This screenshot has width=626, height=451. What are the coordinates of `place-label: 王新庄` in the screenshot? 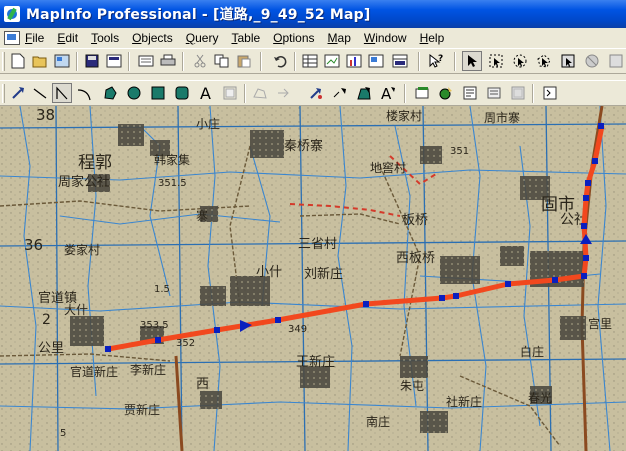 It's located at (315, 362).